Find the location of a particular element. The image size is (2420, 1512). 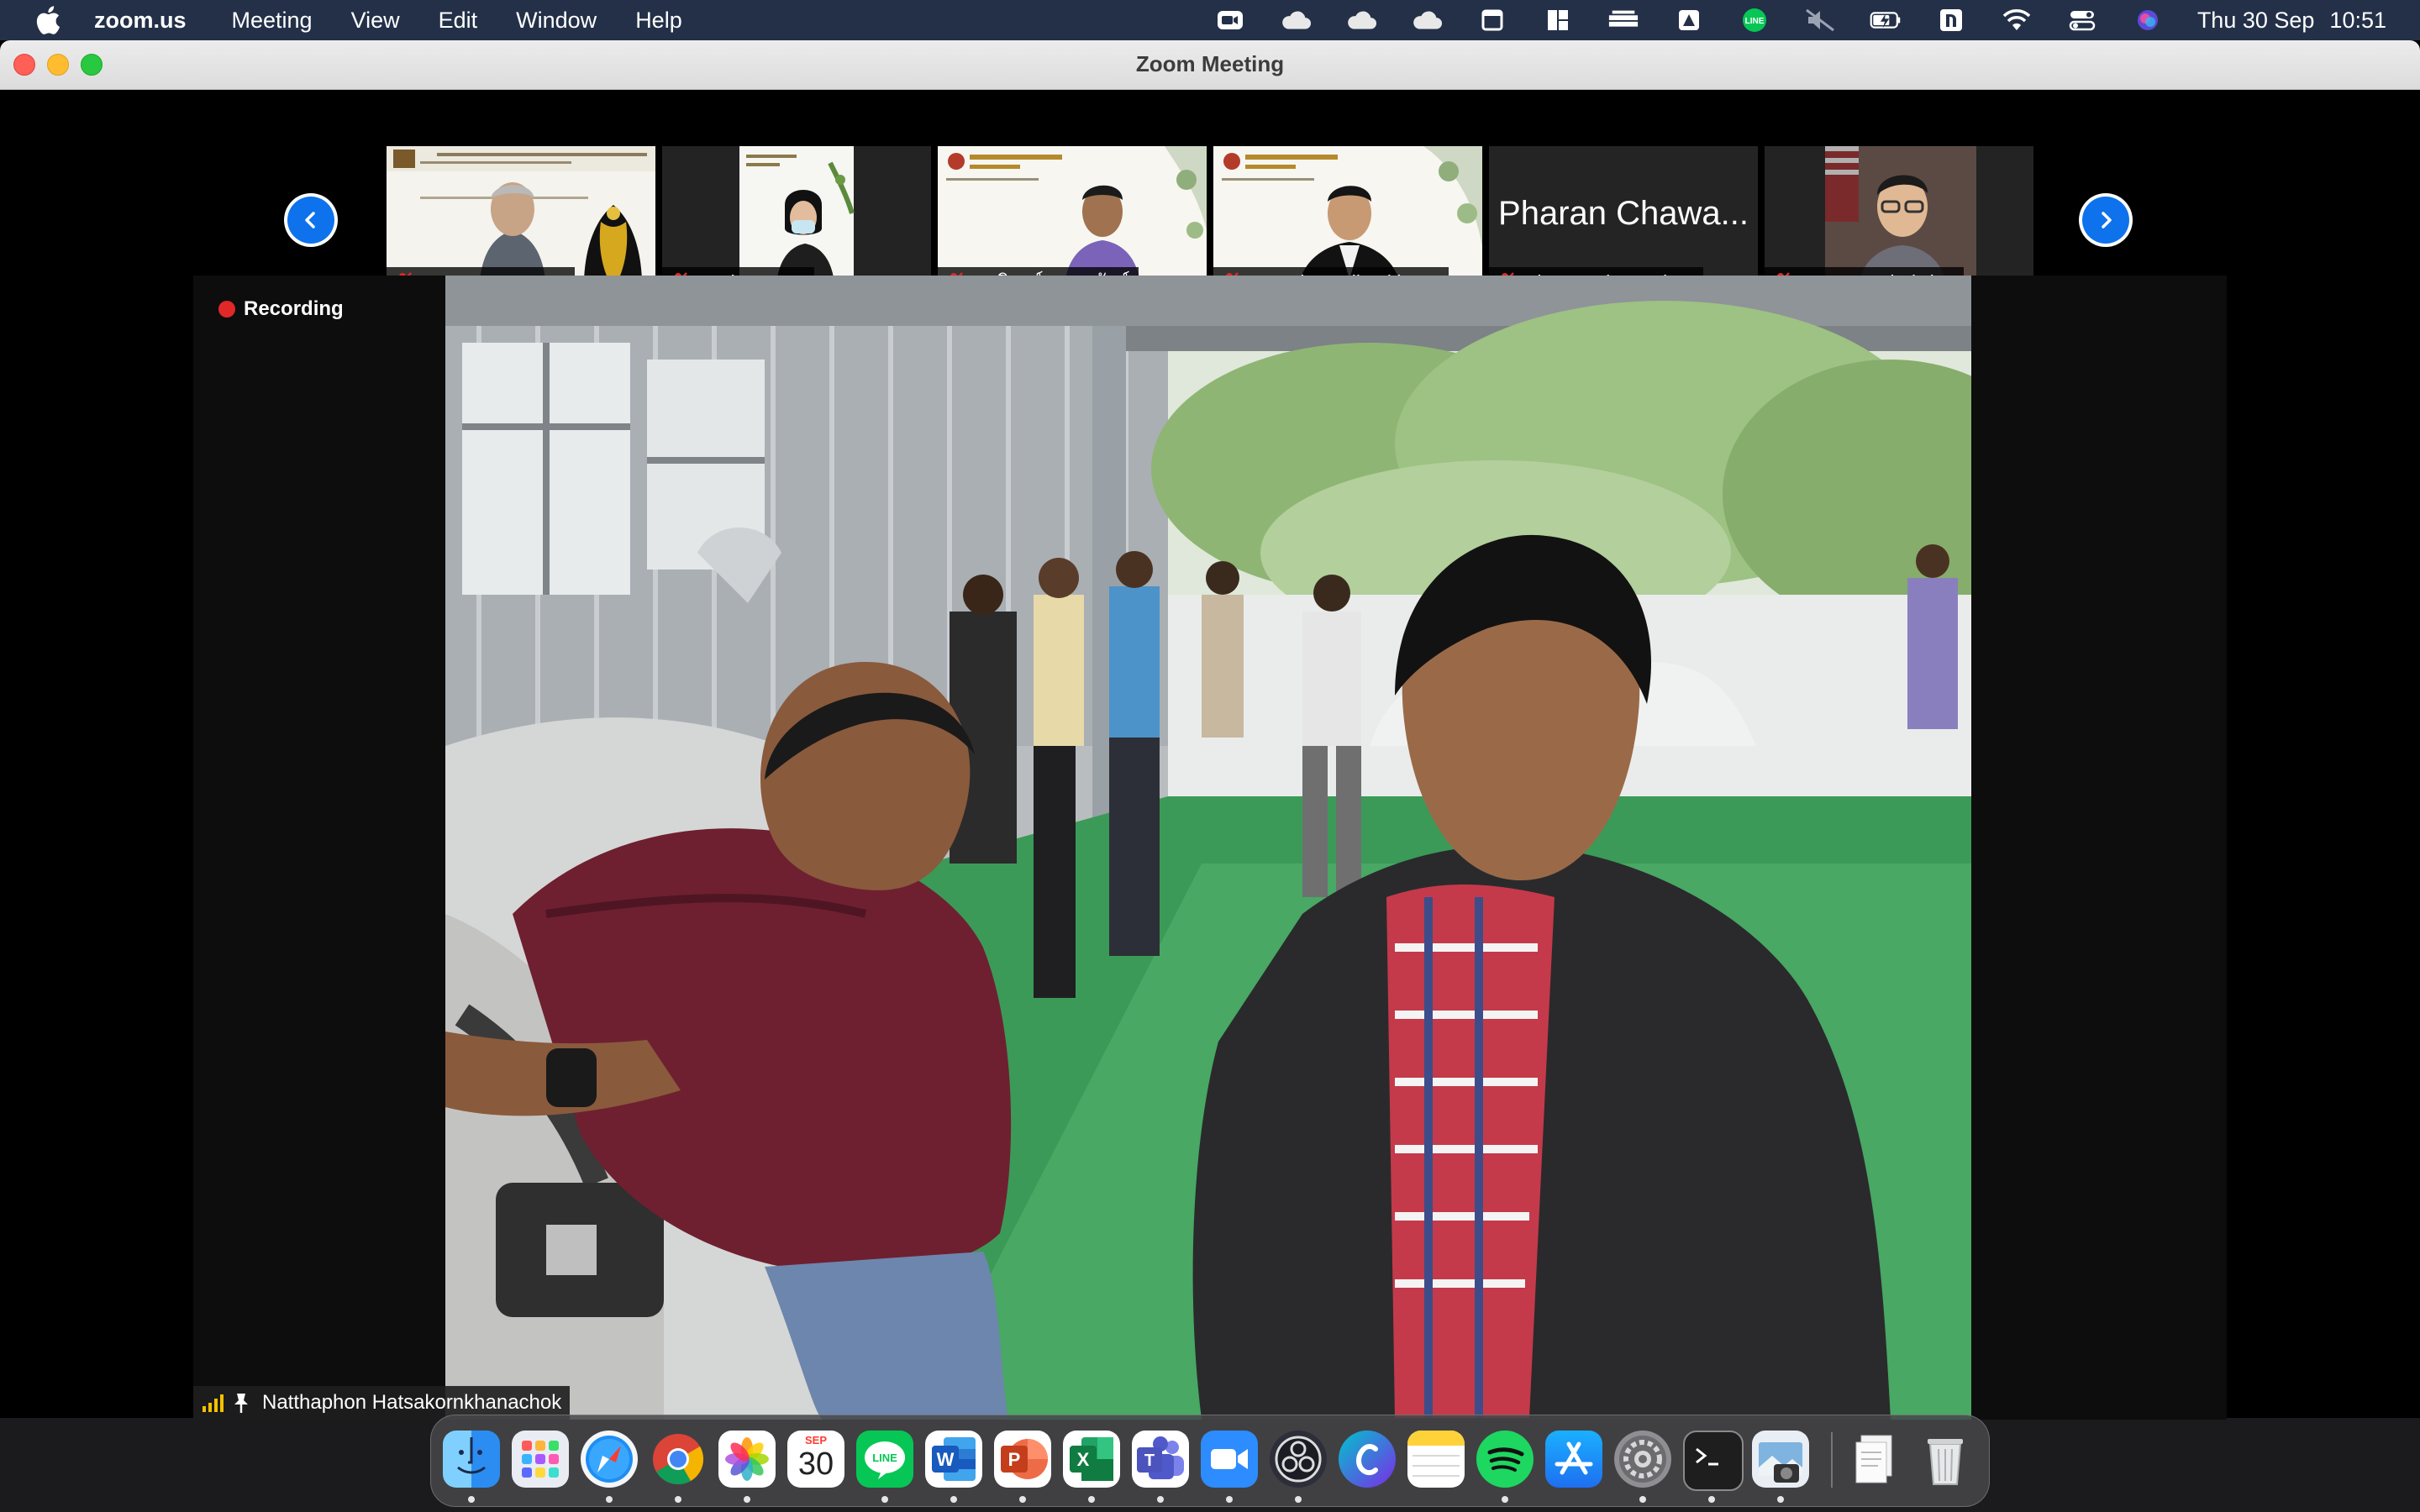

window-title: Zoom Meeting is located at coordinates (1210, 63).